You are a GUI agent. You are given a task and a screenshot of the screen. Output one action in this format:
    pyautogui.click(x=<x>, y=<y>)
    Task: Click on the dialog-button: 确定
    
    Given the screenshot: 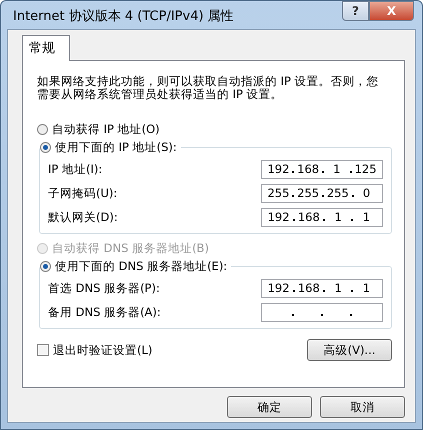 What is the action you would take?
    pyautogui.click(x=269, y=407)
    